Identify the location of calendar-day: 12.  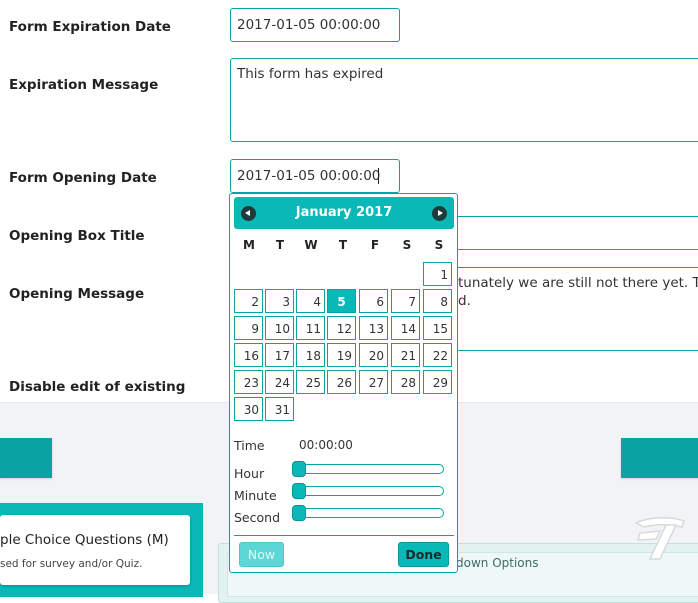
(341, 328).